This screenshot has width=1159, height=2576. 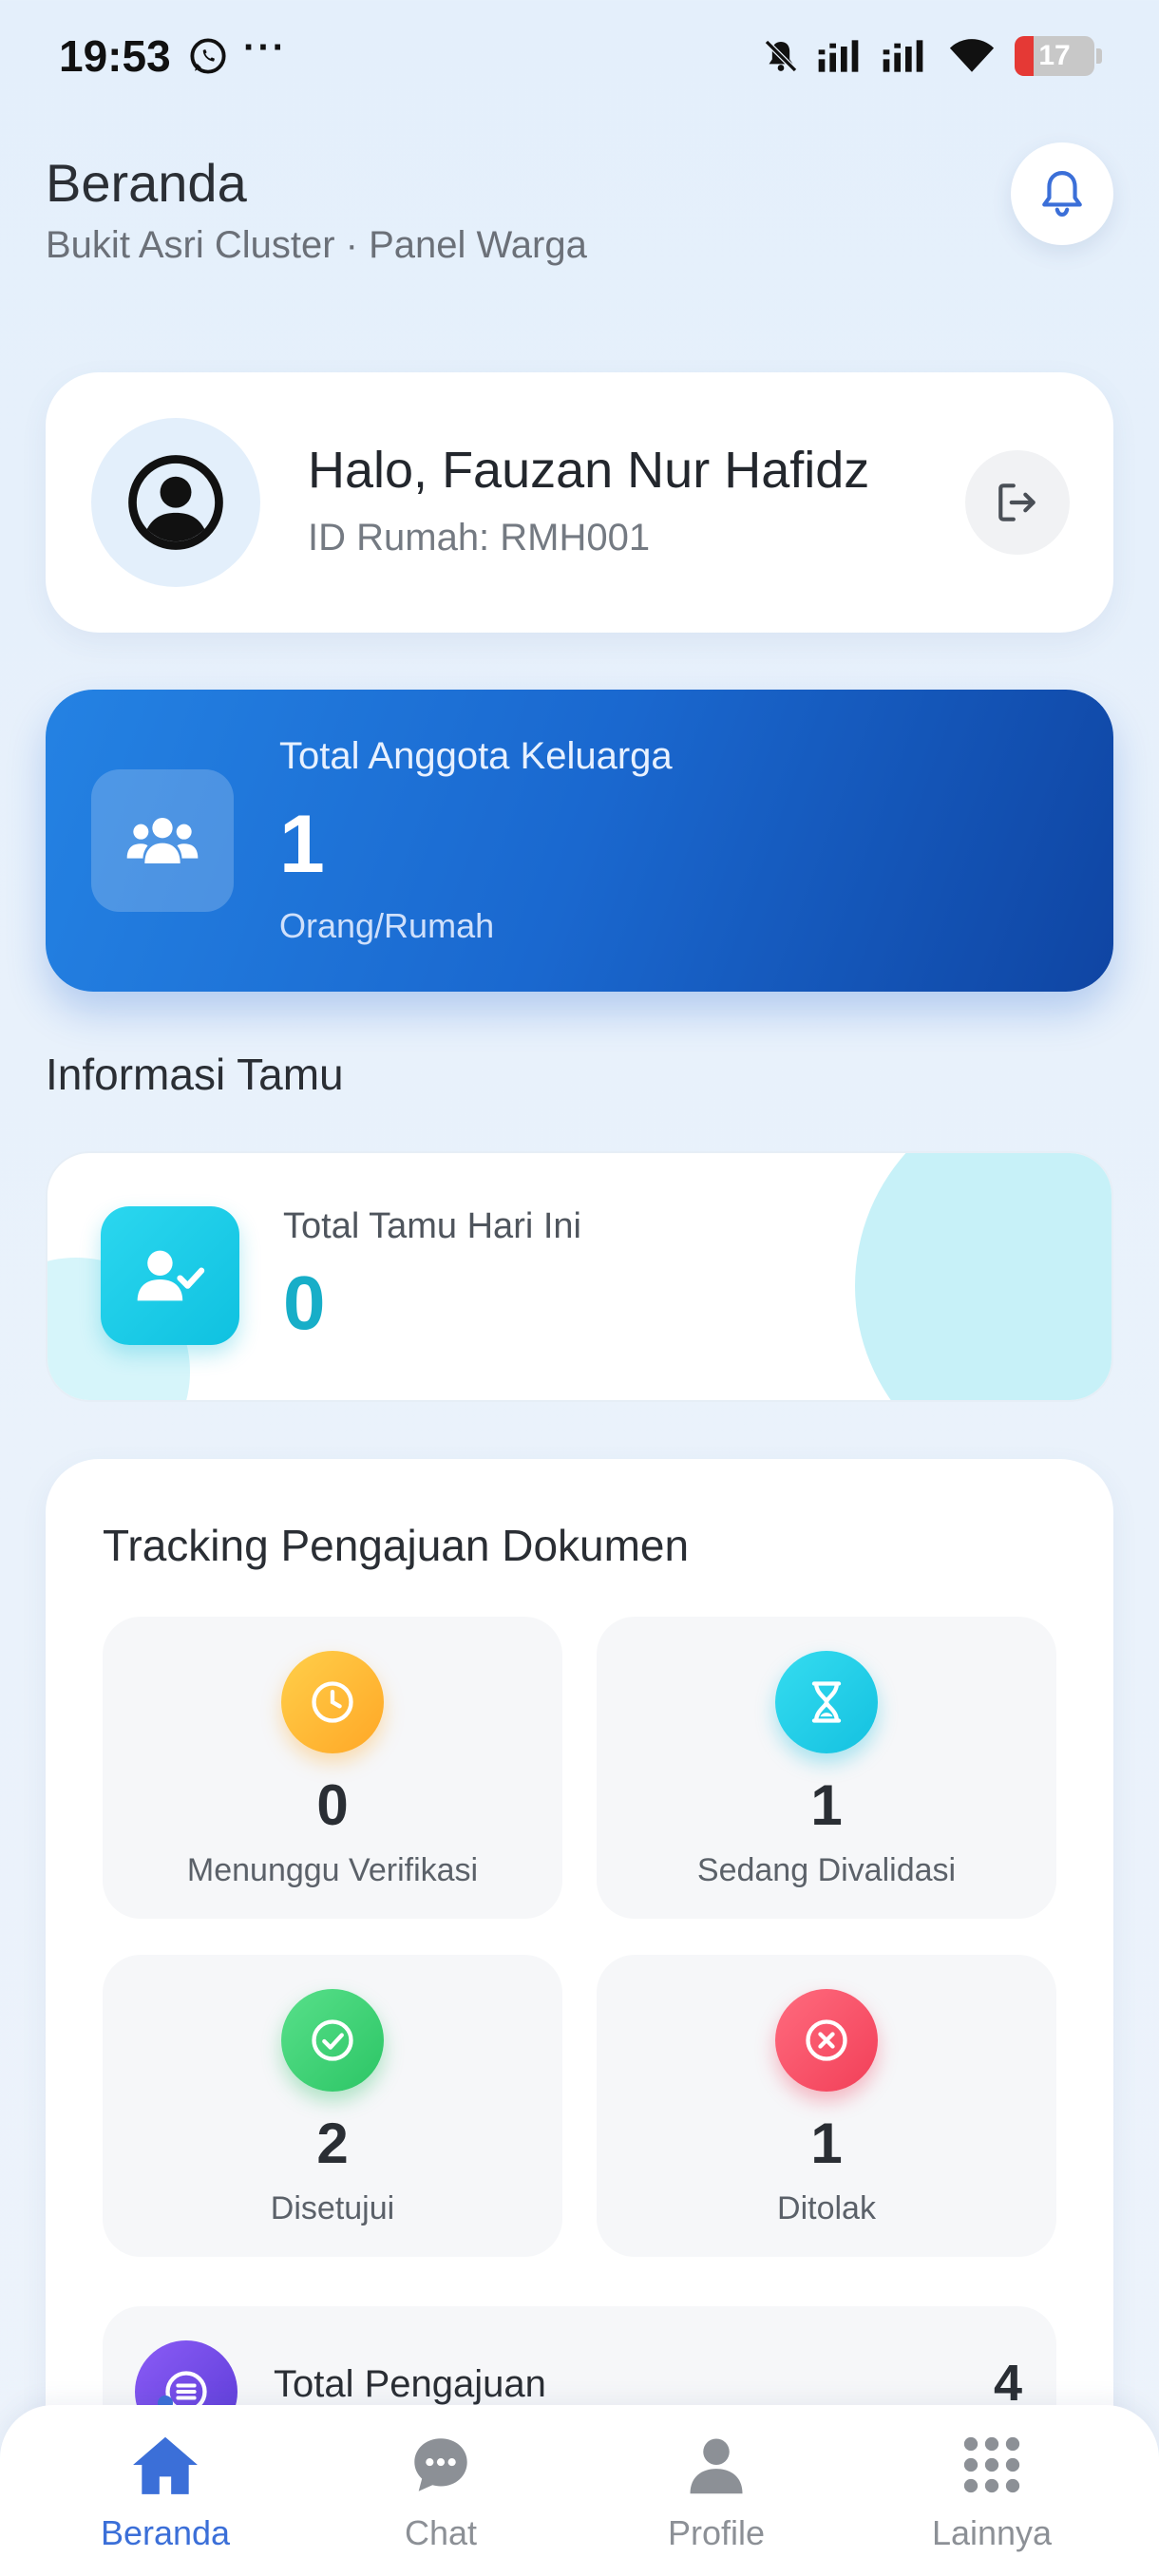 What do you see at coordinates (440, 2464) in the screenshot?
I see `chat-icon` at bounding box center [440, 2464].